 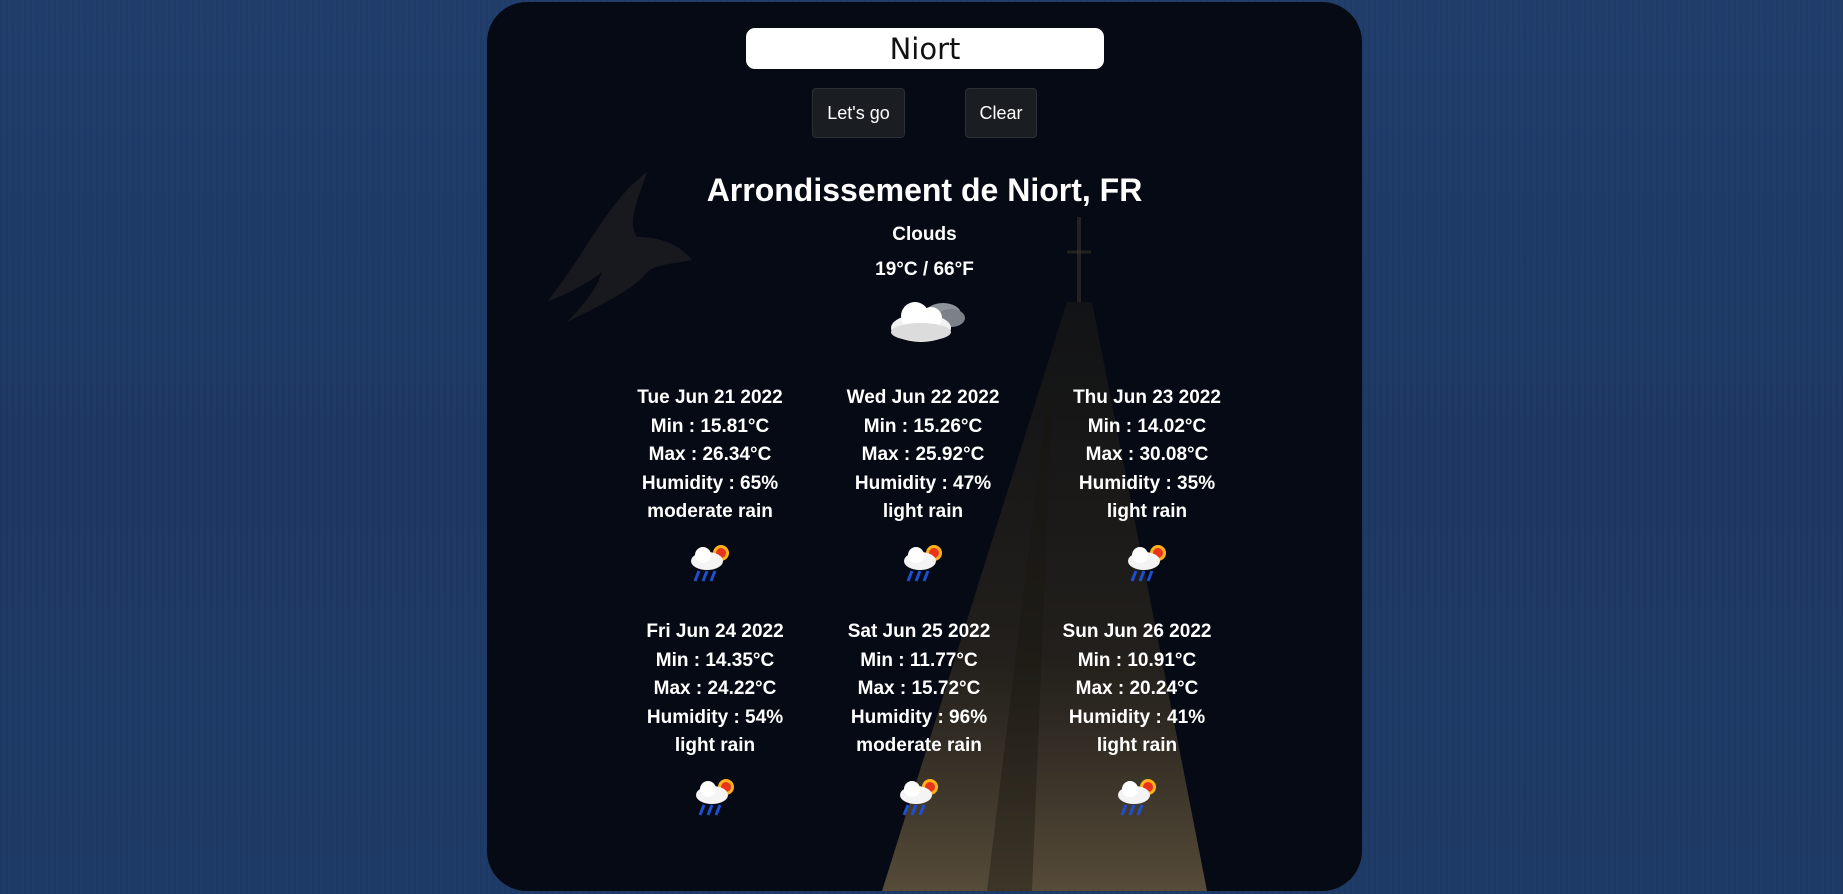 What do you see at coordinates (715, 660) in the screenshot?
I see `forecast-min: Min : 14.35°C` at bounding box center [715, 660].